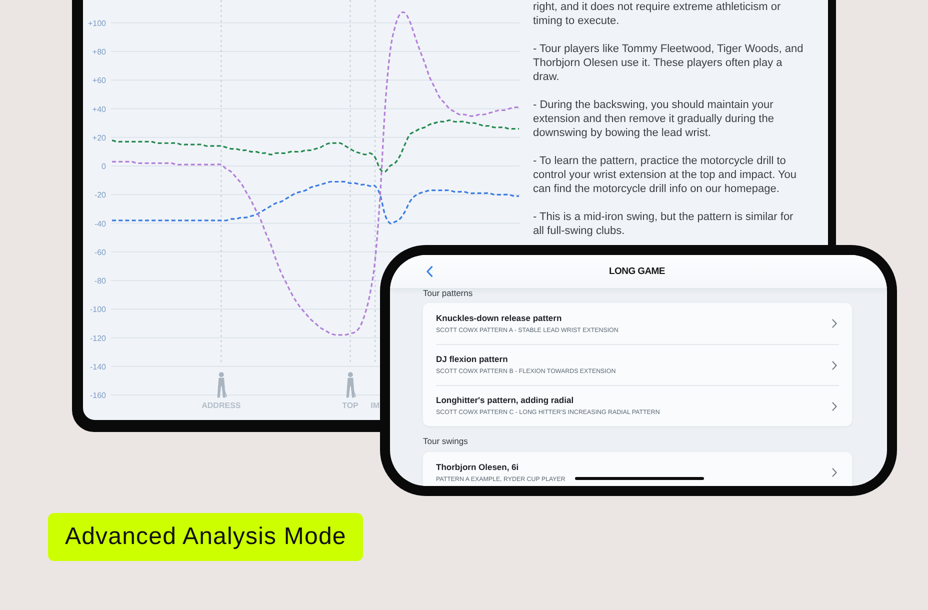  I want to click on screen-title: LONG GAME, so click(637, 272).